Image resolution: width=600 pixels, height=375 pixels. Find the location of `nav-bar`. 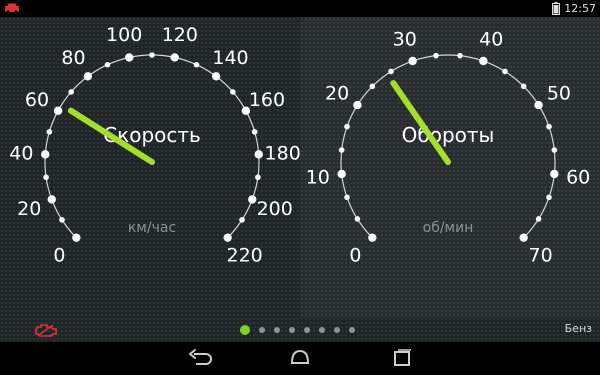

nav-bar is located at coordinates (300, 358).